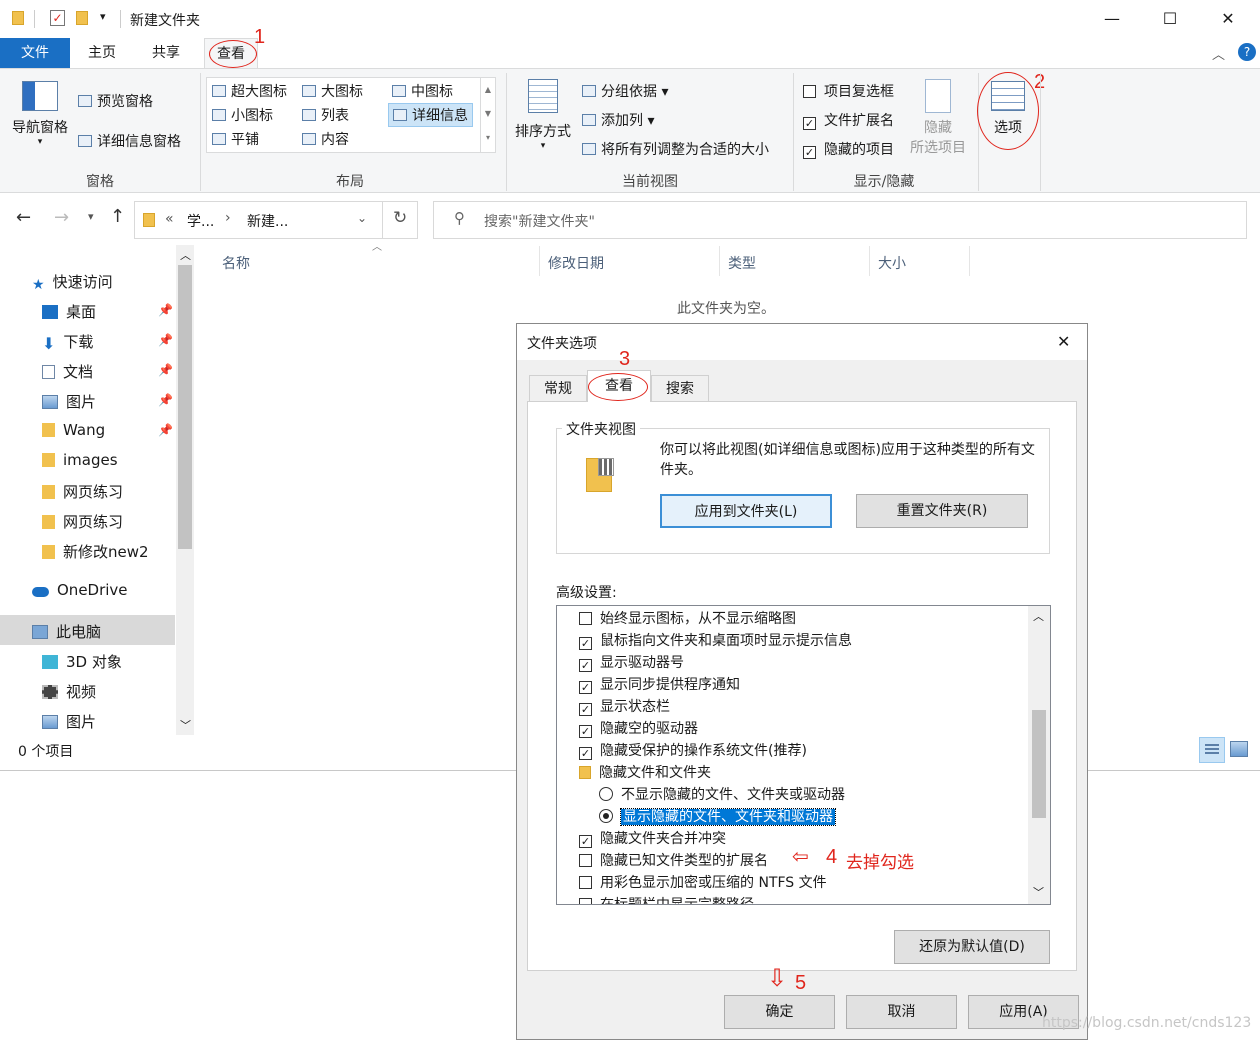 The image size is (1260, 1043). I want to click on scroll-down-icon: ﹀, so click(1038, 892).